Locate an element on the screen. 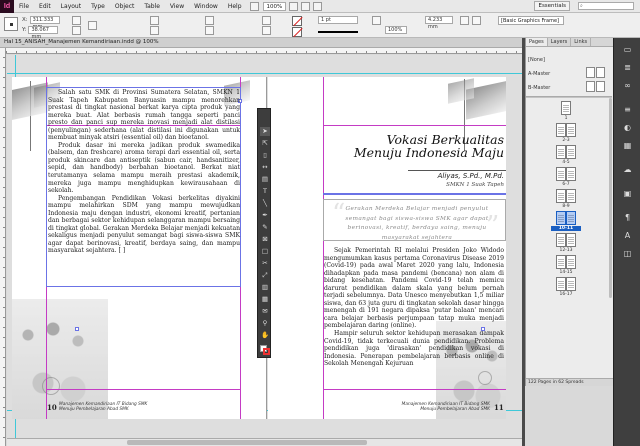 Image resolution: width=640 pixels, height=446 pixels. spread-thumbnail-selected is located at coordinates (566, 218).